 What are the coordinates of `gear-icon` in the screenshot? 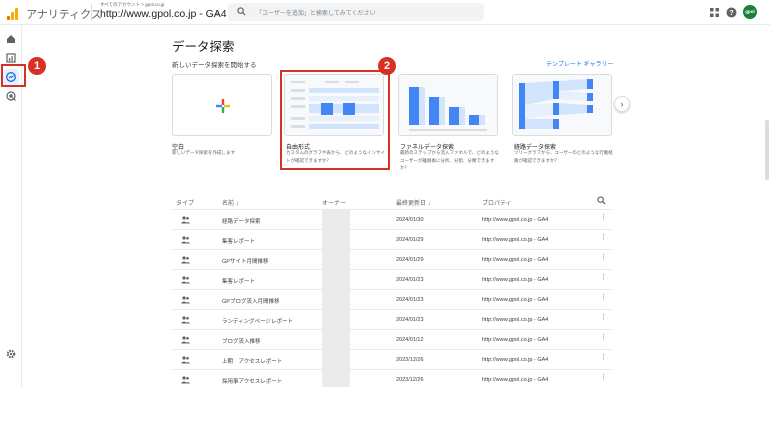 It's located at (11, 354).